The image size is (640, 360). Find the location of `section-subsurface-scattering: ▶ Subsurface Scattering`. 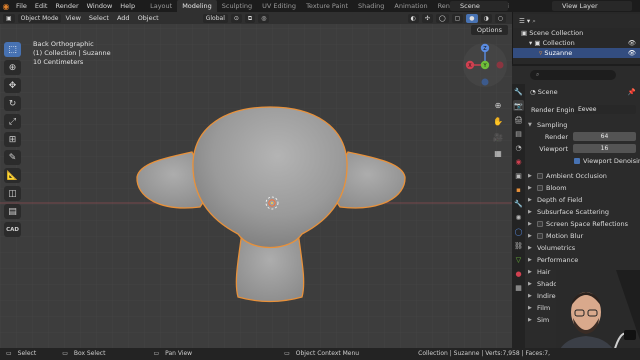

section-subsurface-scattering: ▶ Subsurface Scattering is located at coordinates (583, 212).